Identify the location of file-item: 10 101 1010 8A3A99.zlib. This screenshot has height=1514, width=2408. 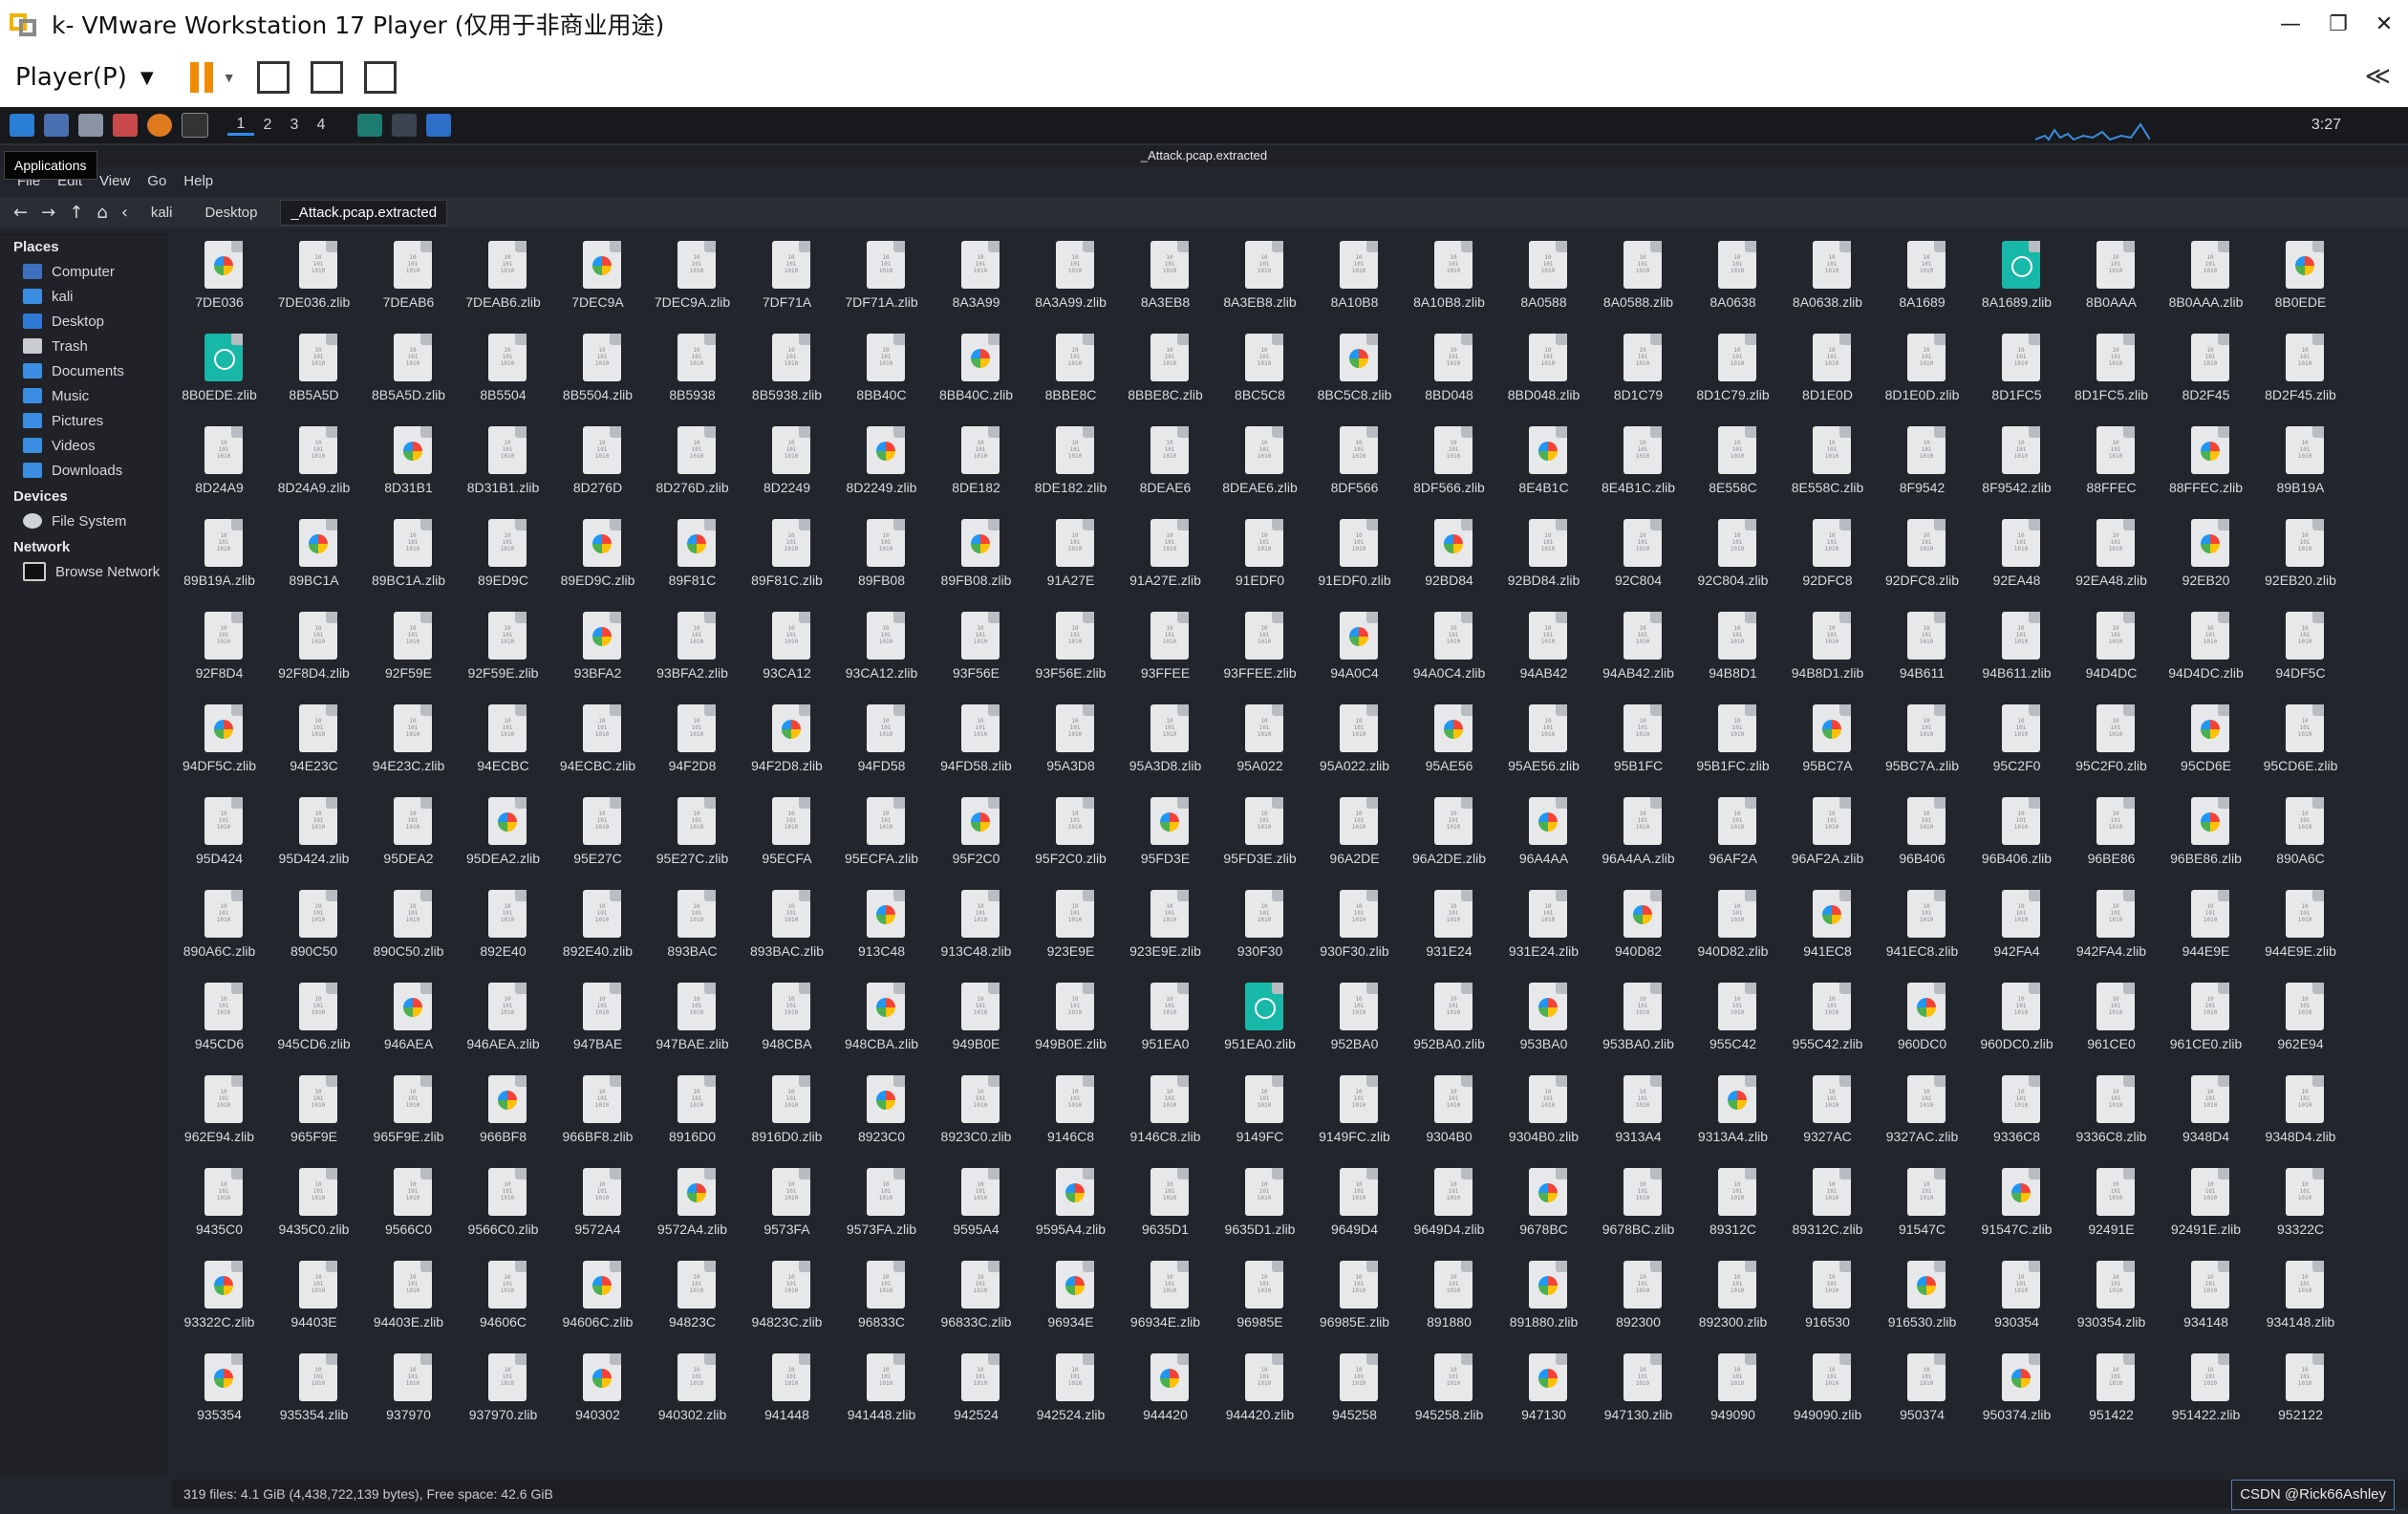
(1070, 279).